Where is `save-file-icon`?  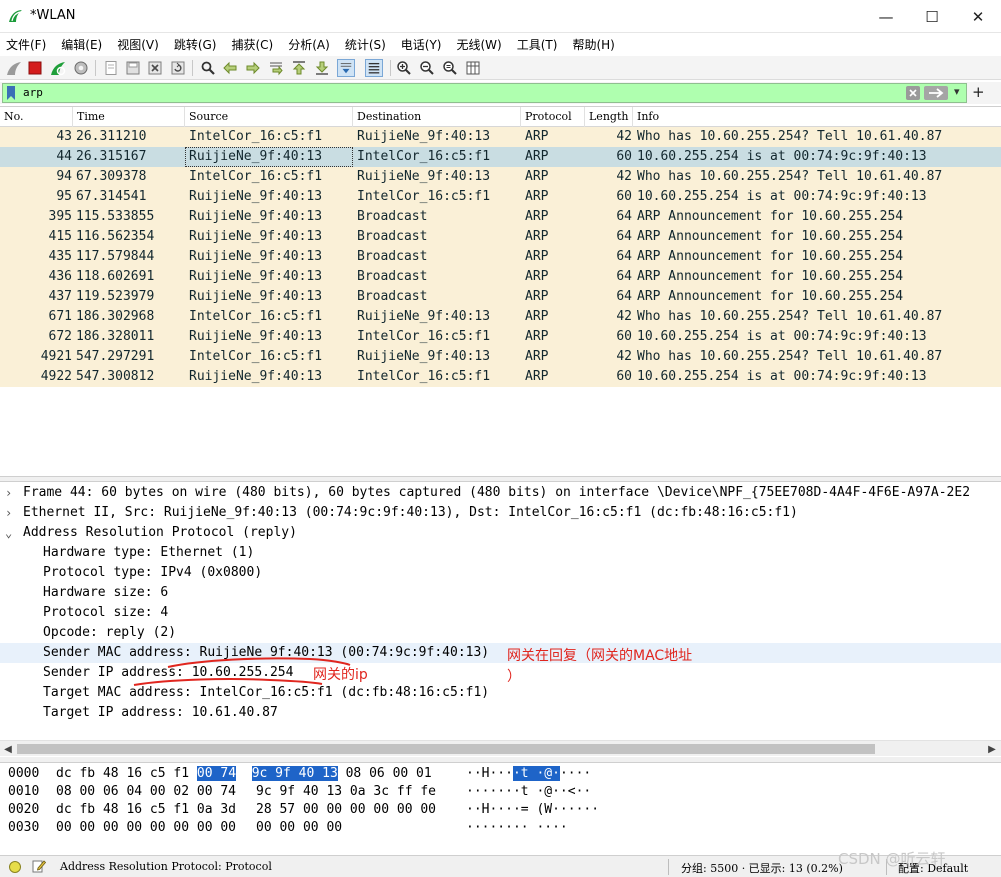 save-file-icon is located at coordinates (133, 68).